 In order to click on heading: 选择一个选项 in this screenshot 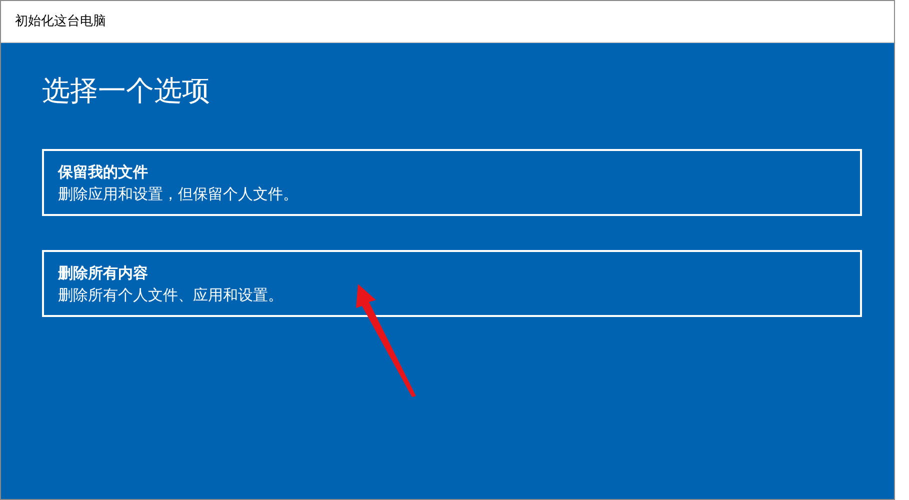, I will do `click(126, 91)`.